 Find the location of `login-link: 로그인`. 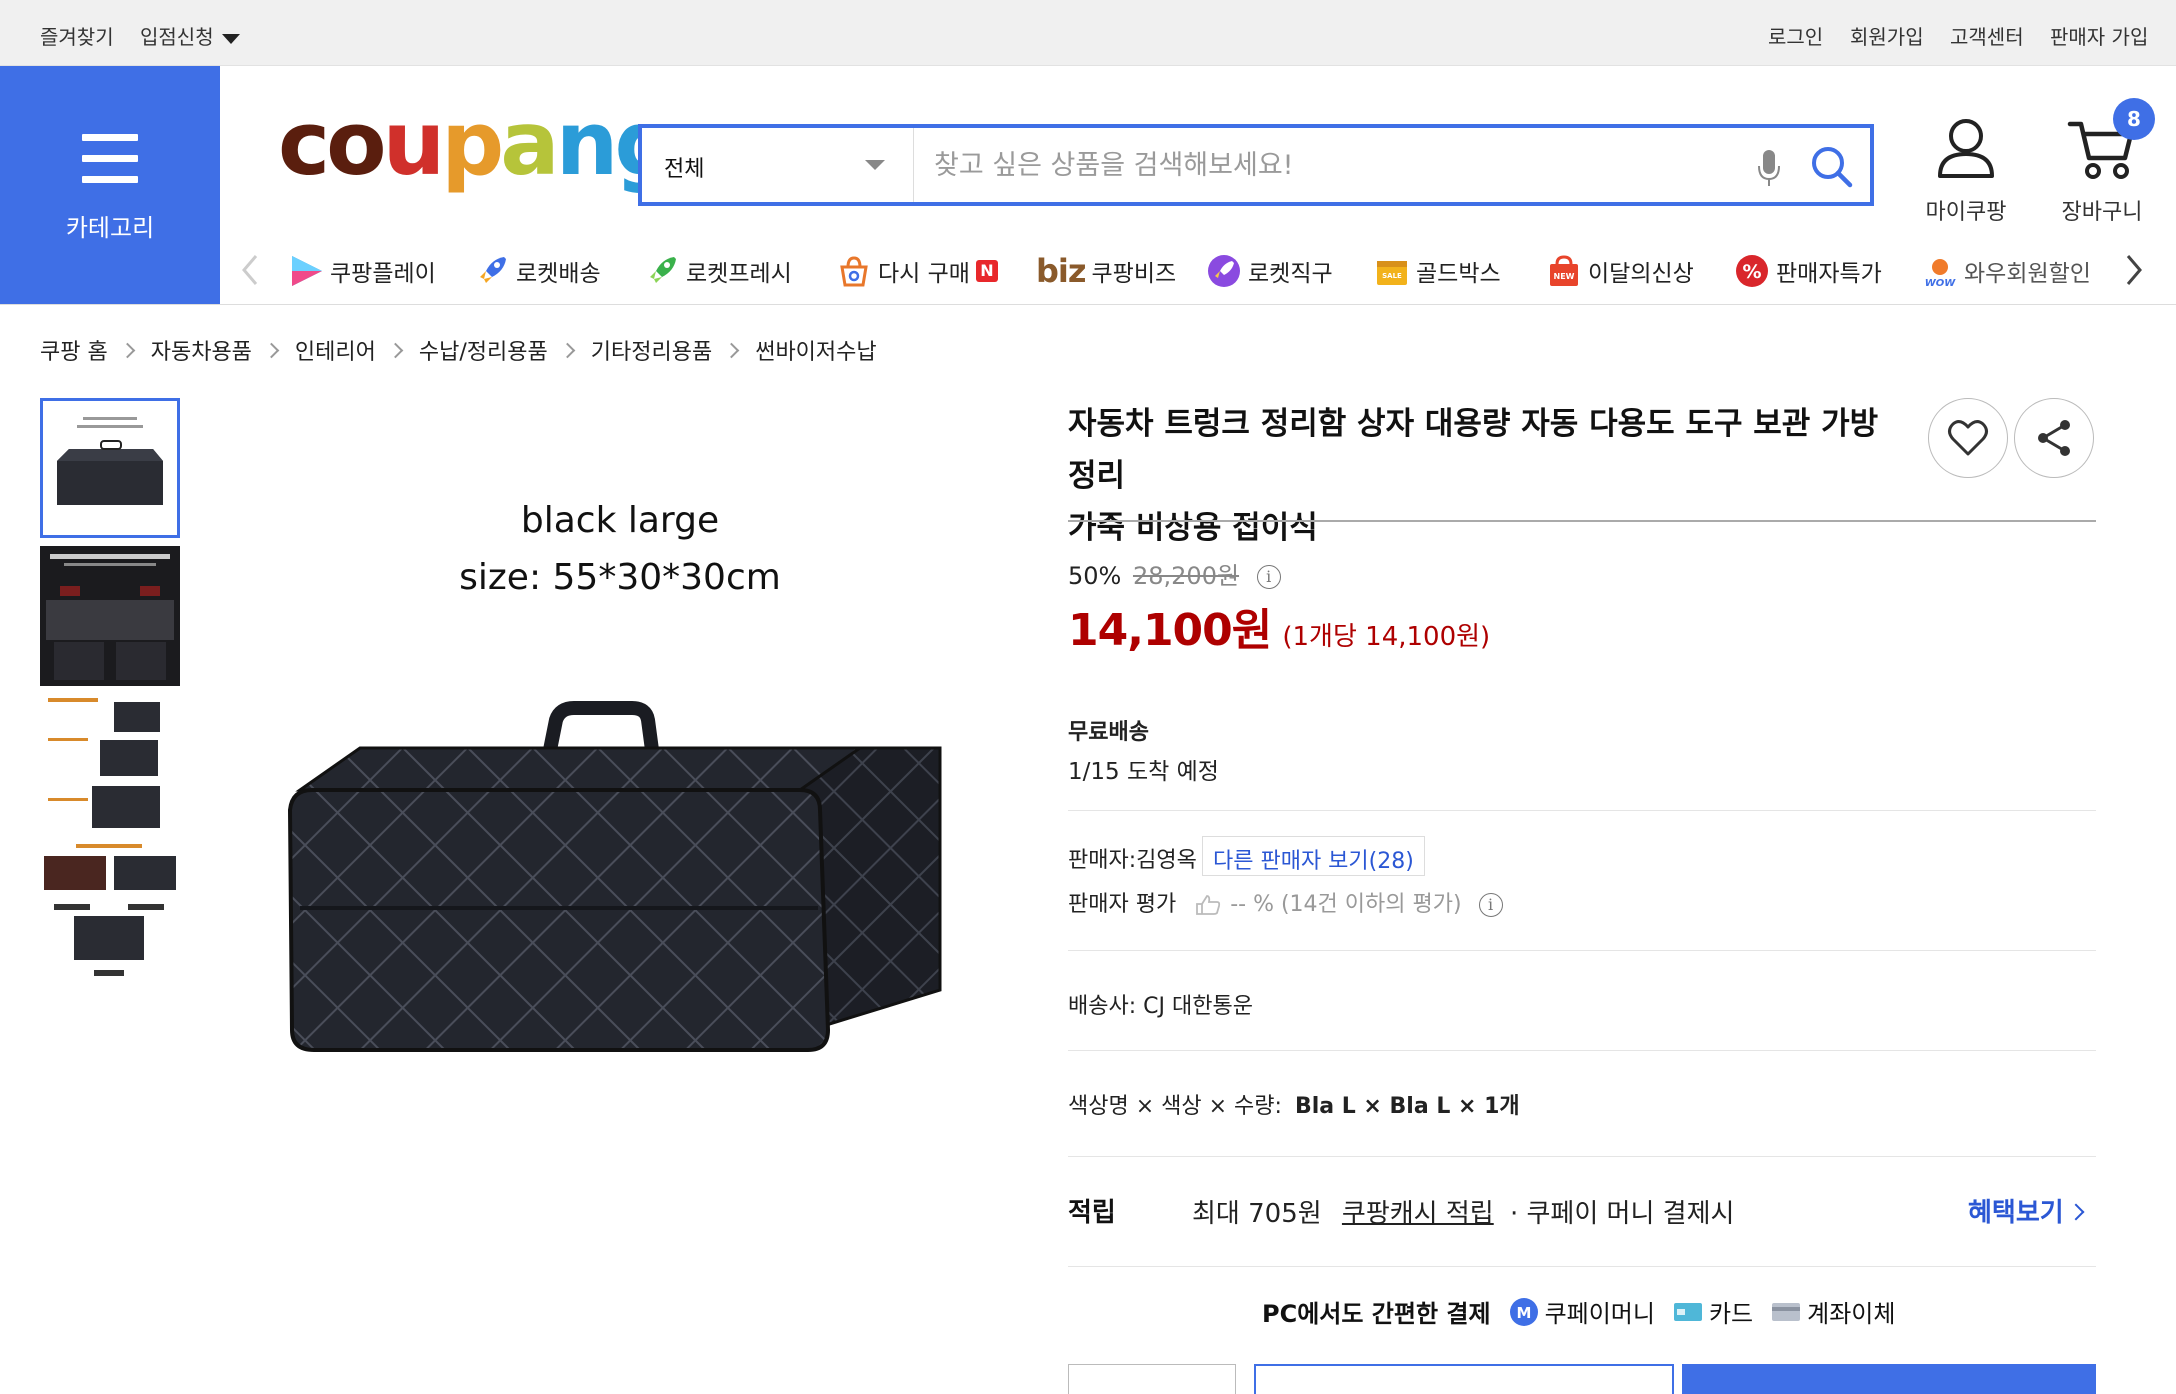

login-link: 로그인 is located at coordinates (1795, 35).